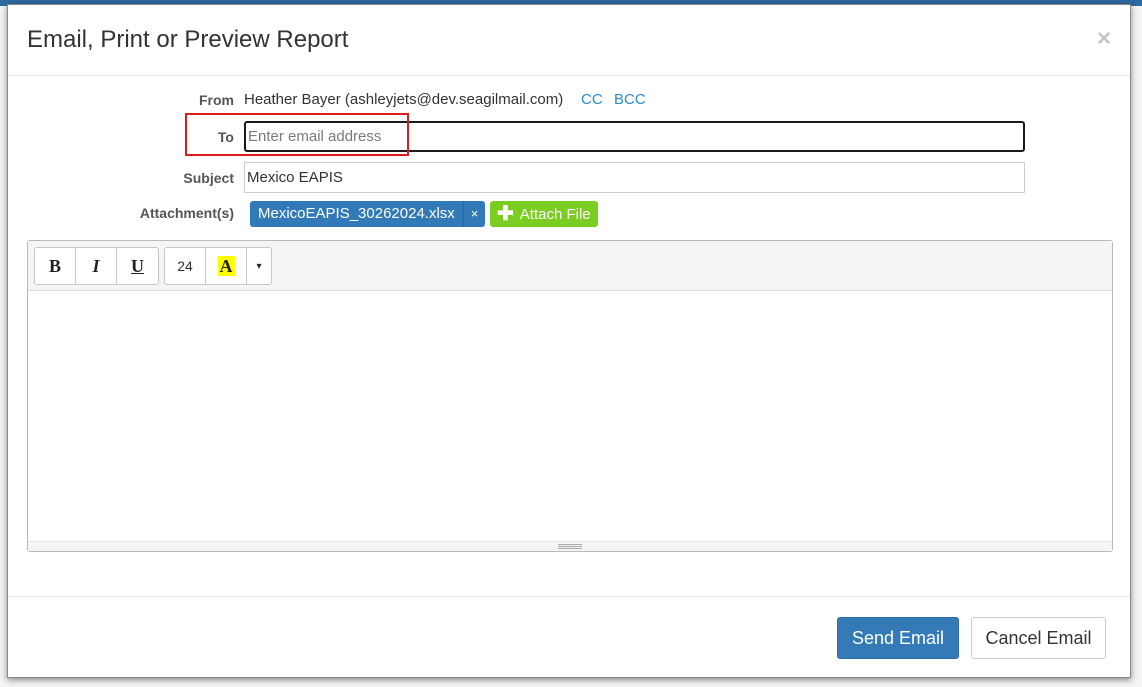 The width and height of the screenshot is (1142, 687). Describe the element at coordinates (634, 136) in the screenshot. I see `to-email-input` at that location.